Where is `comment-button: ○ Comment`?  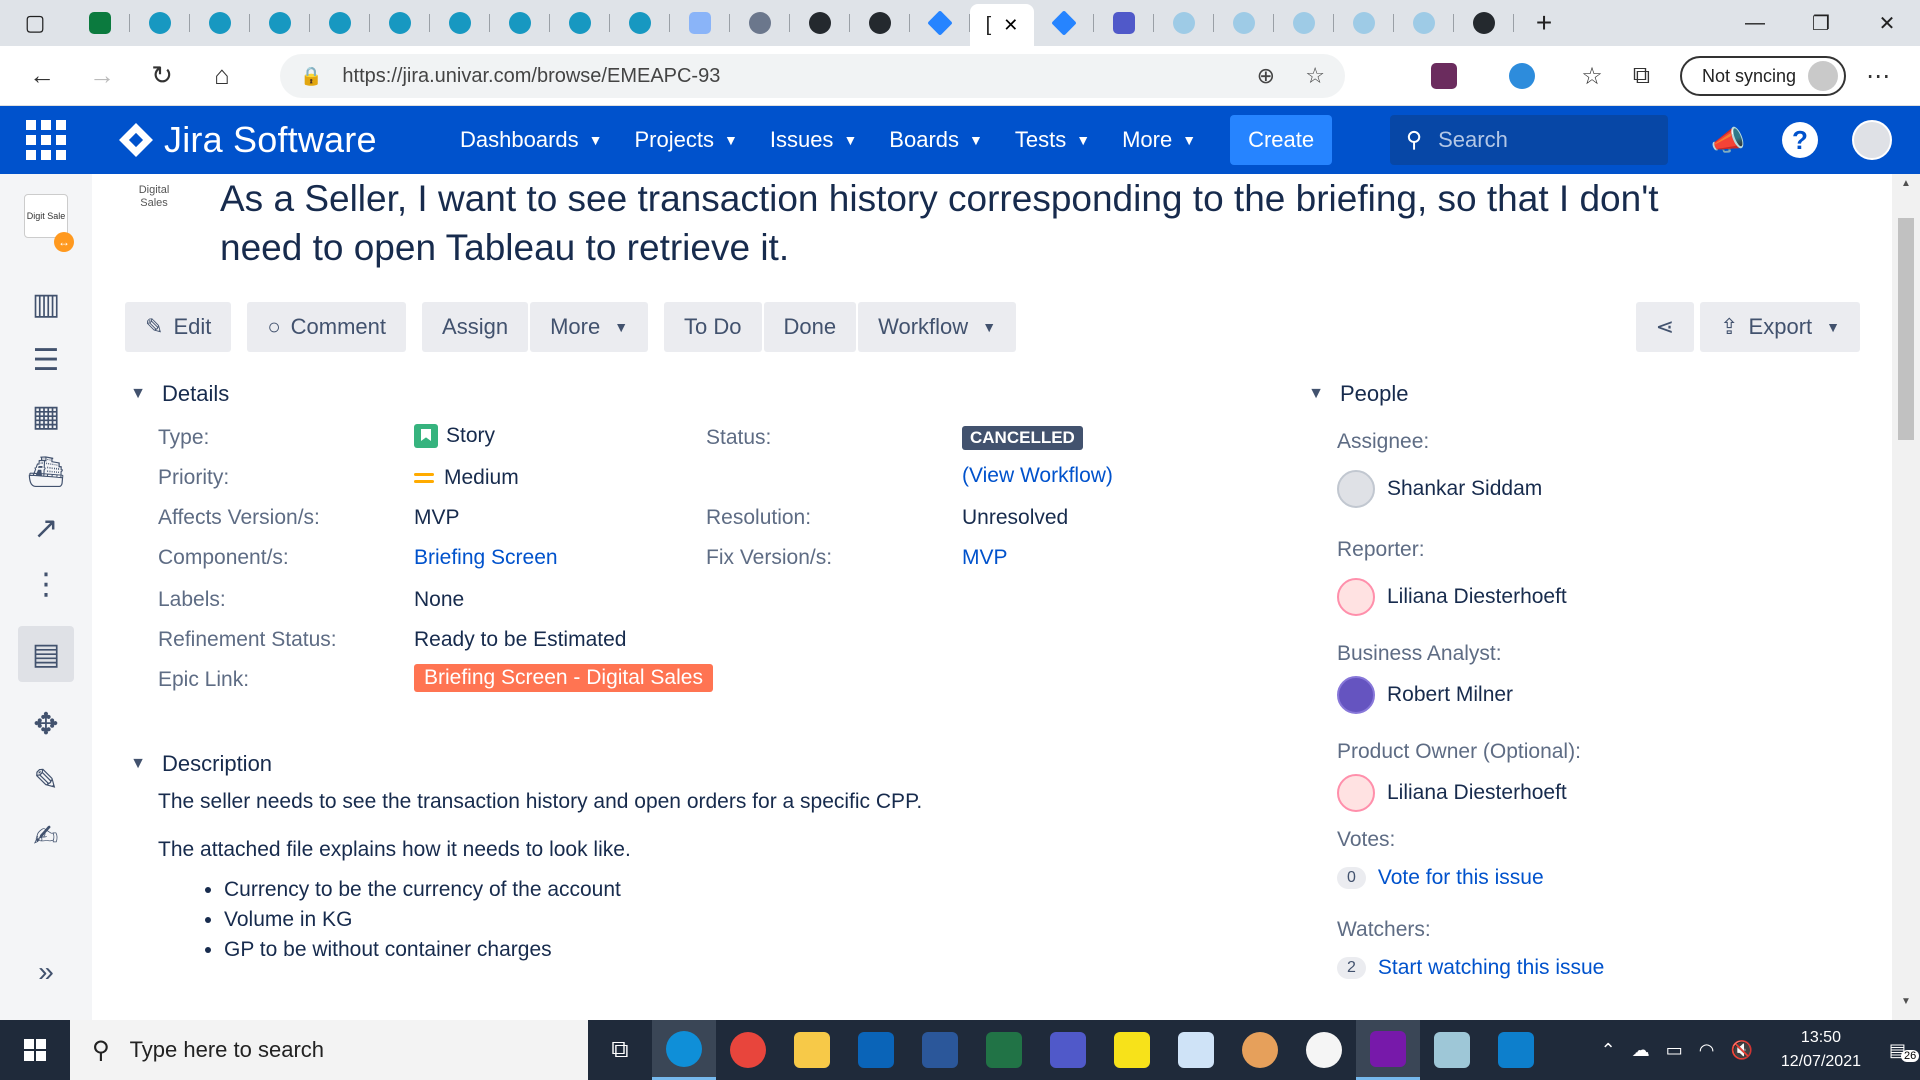 comment-button: ○ Comment is located at coordinates (327, 327).